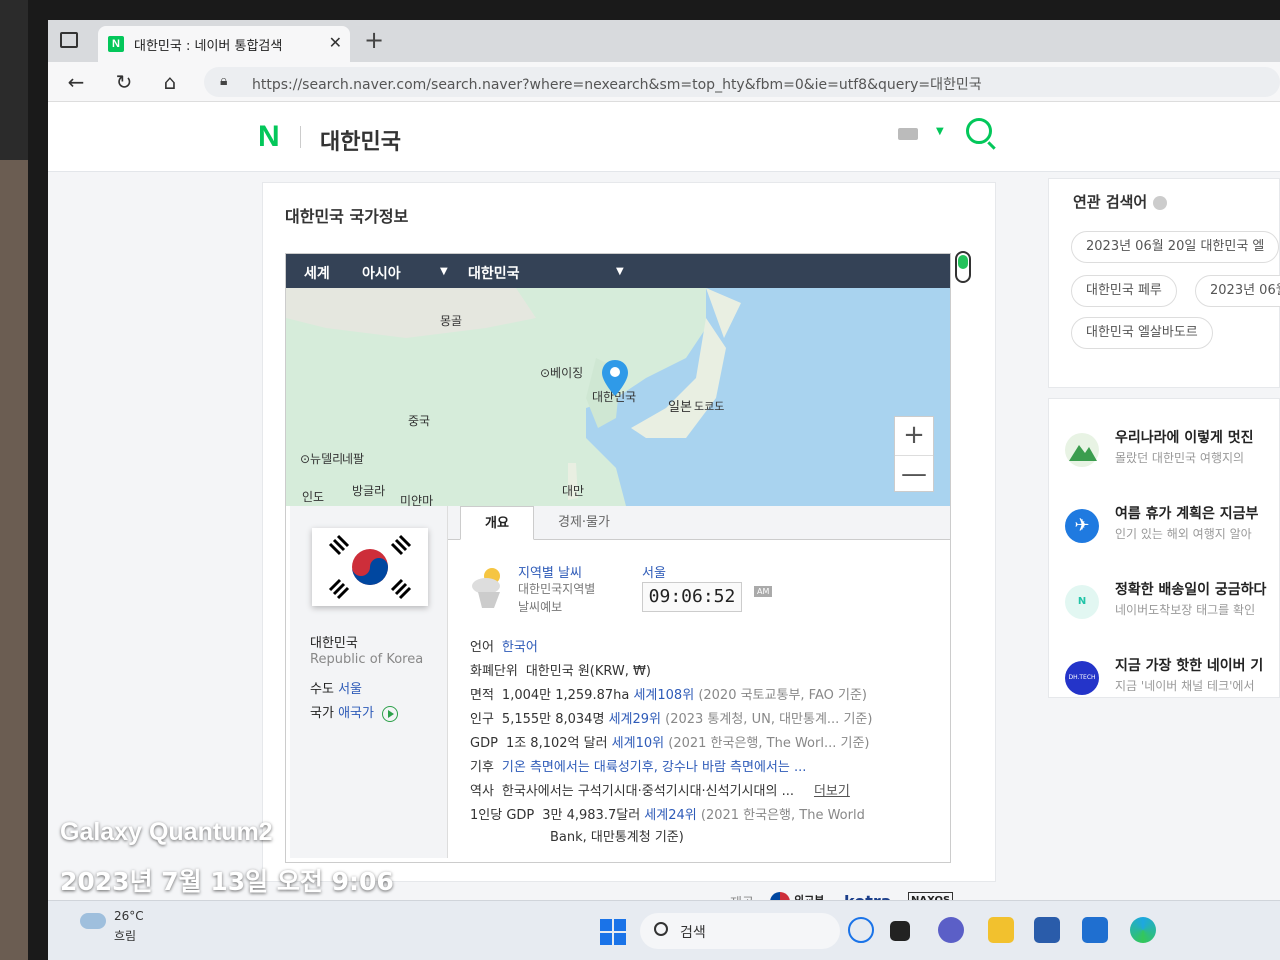 Image resolution: width=1280 pixels, height=960 pixels. What do you see at coordinates (370, 567) in the screenshot?
I see `korea-flag-icon` at bounding box center [370, 567].